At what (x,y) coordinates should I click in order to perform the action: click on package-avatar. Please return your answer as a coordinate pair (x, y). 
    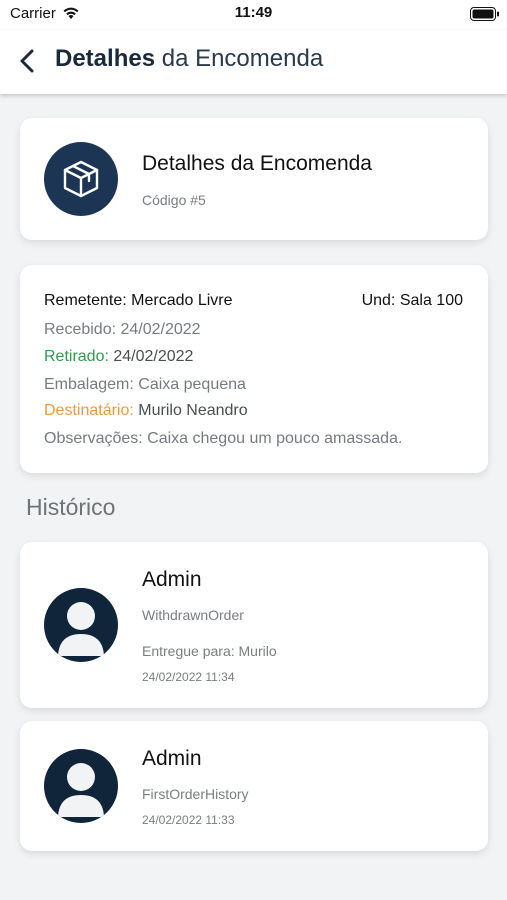
    Looking at the image, I should click on (81, 179).